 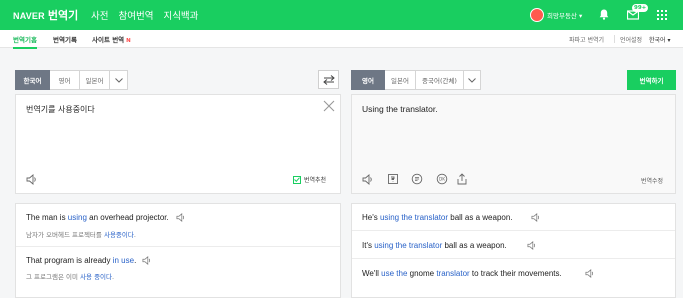 I want to click on source-lang-korean: 한국어, so click(x=32, y=80).